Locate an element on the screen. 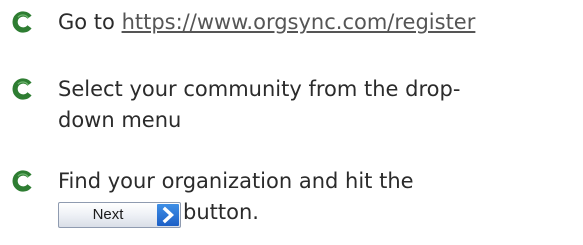 Image resolution: width=583 pixels, height=245 pixels. chevron-right-icon is located at coordinates (168, 215).